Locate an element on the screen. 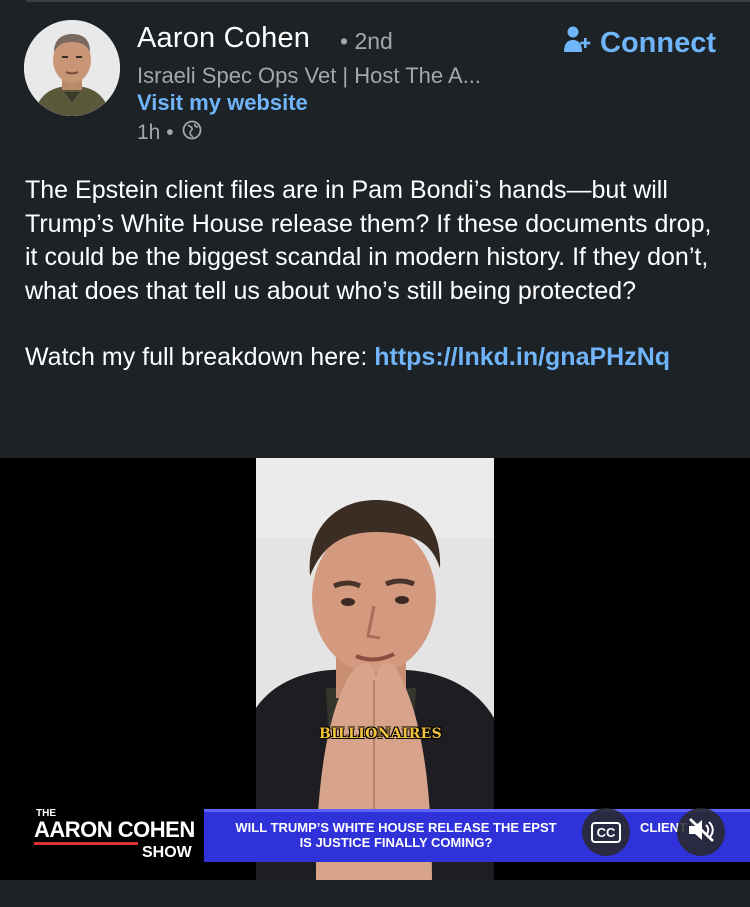  connect-button: Connect is located at coordinates (640, 43).